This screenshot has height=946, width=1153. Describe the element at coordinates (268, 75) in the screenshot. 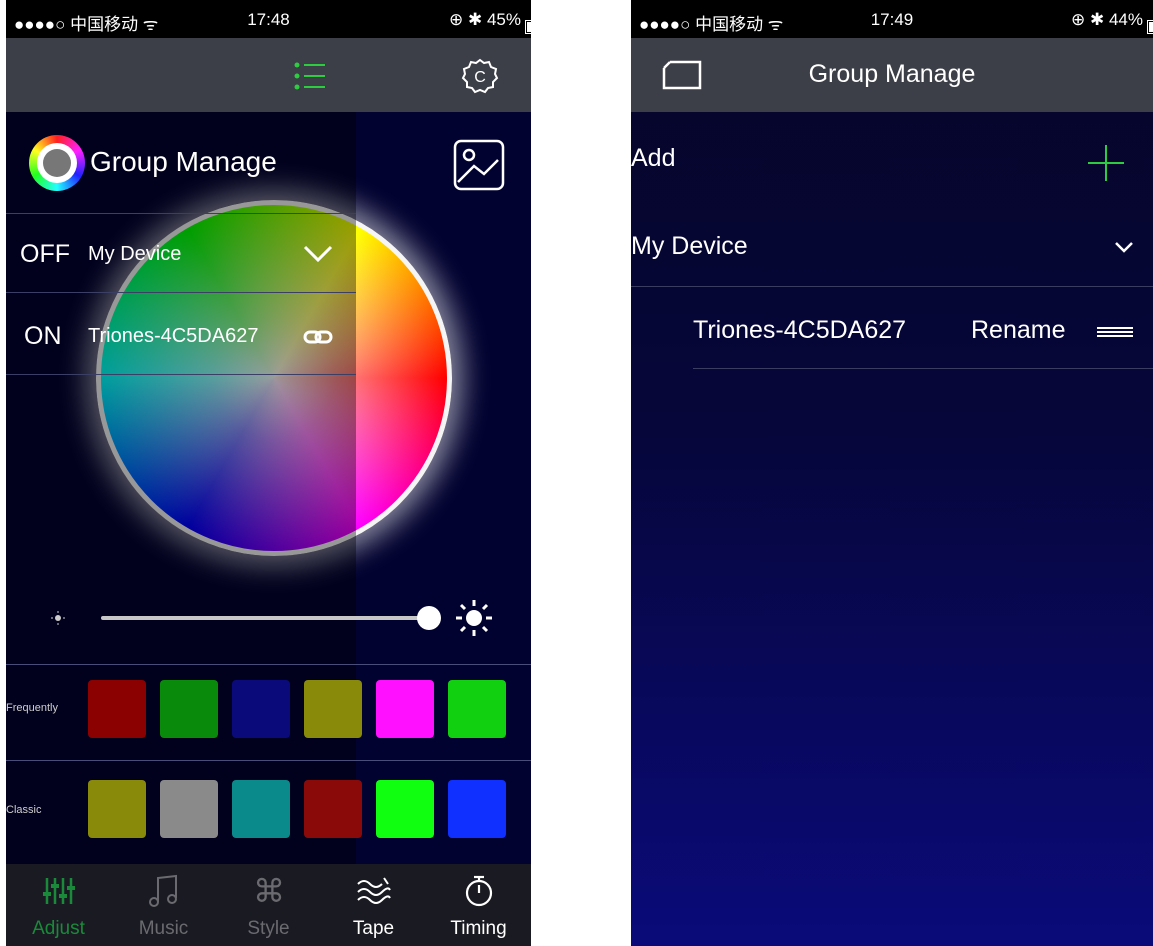

I see `top-toolbar: C` at that location.